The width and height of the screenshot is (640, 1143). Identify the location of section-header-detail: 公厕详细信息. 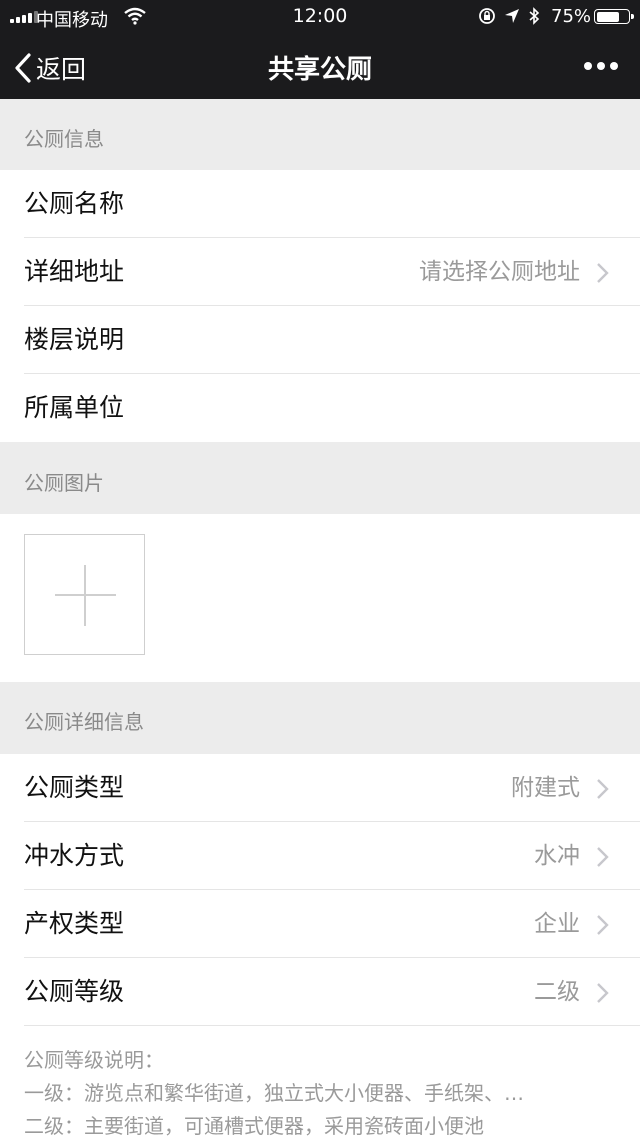
(320, 718).